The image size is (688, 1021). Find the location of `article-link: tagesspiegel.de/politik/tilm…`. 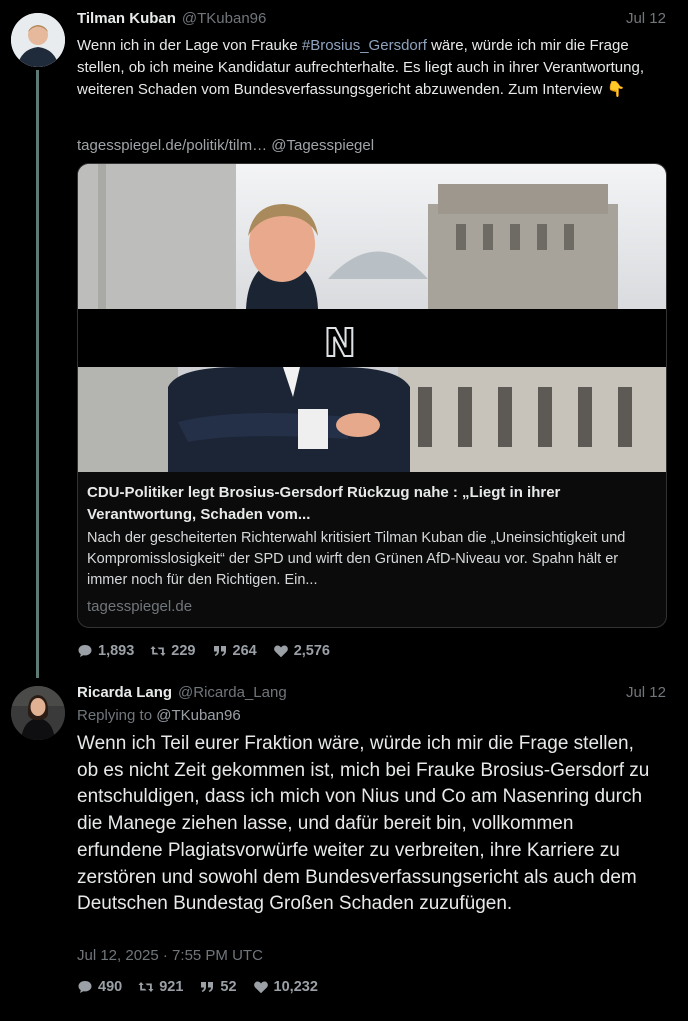

article-link: tagesspiegel.de/politik/tilm… is located at coordinates (172, 145).